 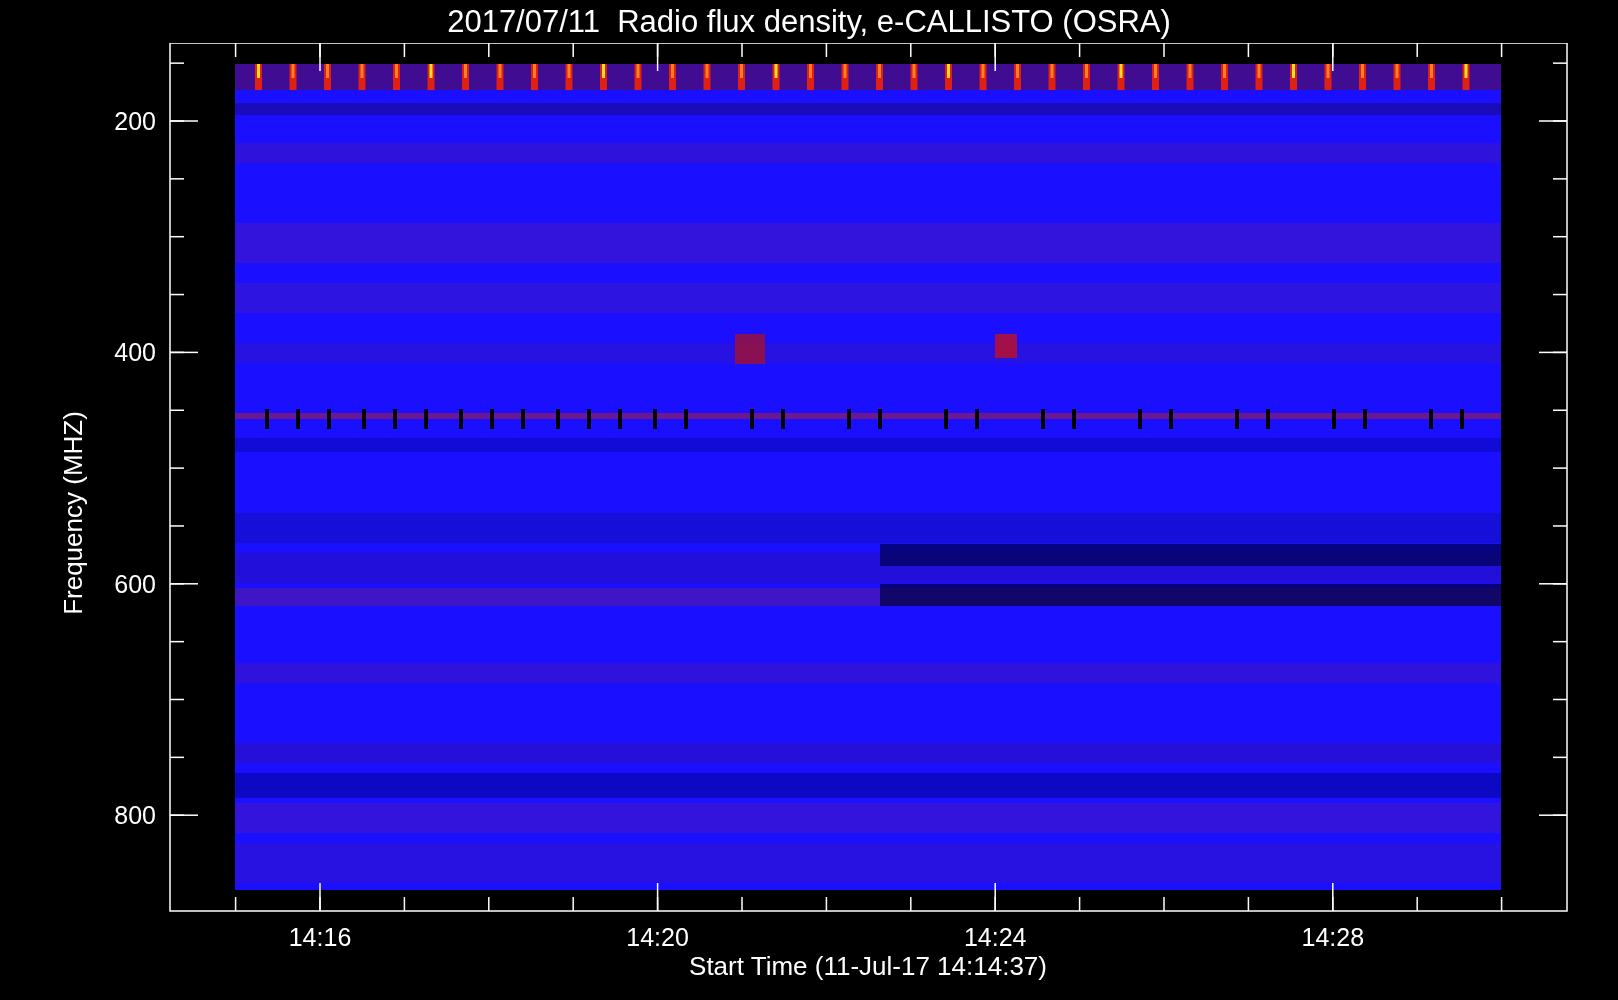 What do you see at coordinates (135, 352) in the screenshot?
I see `y-tick-label: 400` at bounding box center [135, 352].